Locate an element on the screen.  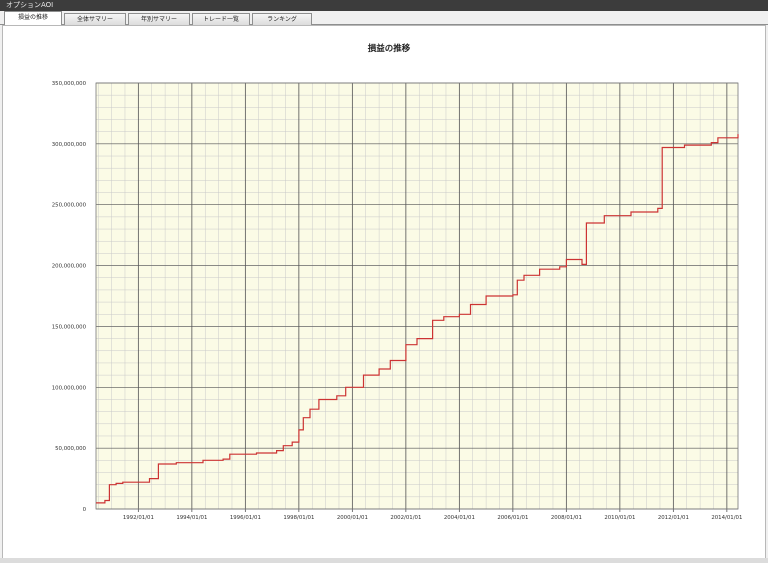
x-tick-label: 2012/01/01 is located at coordinates (673, 518).